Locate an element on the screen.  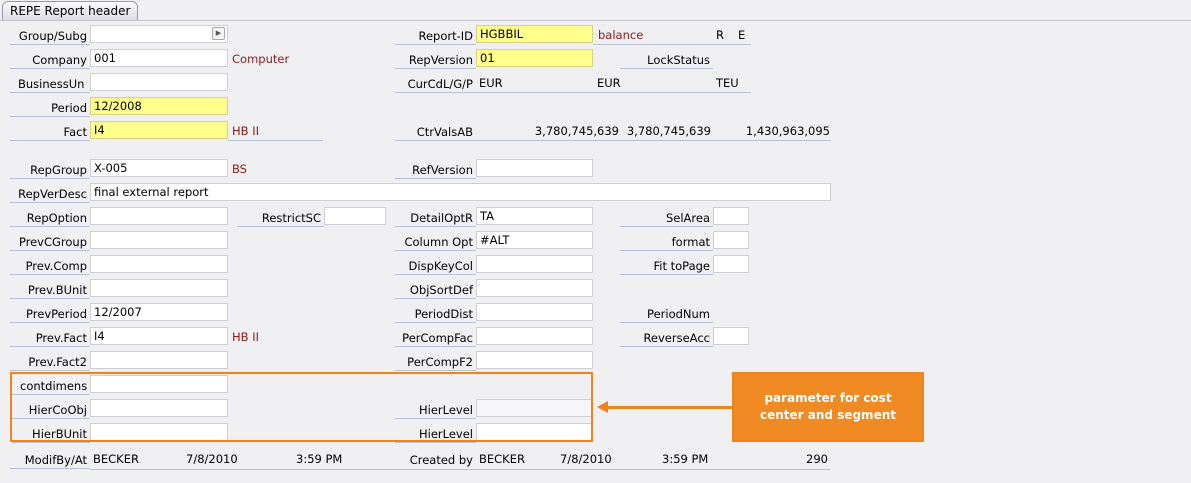
per-comp-fac-label: PerCompFac is located at coordinates (435, 338).